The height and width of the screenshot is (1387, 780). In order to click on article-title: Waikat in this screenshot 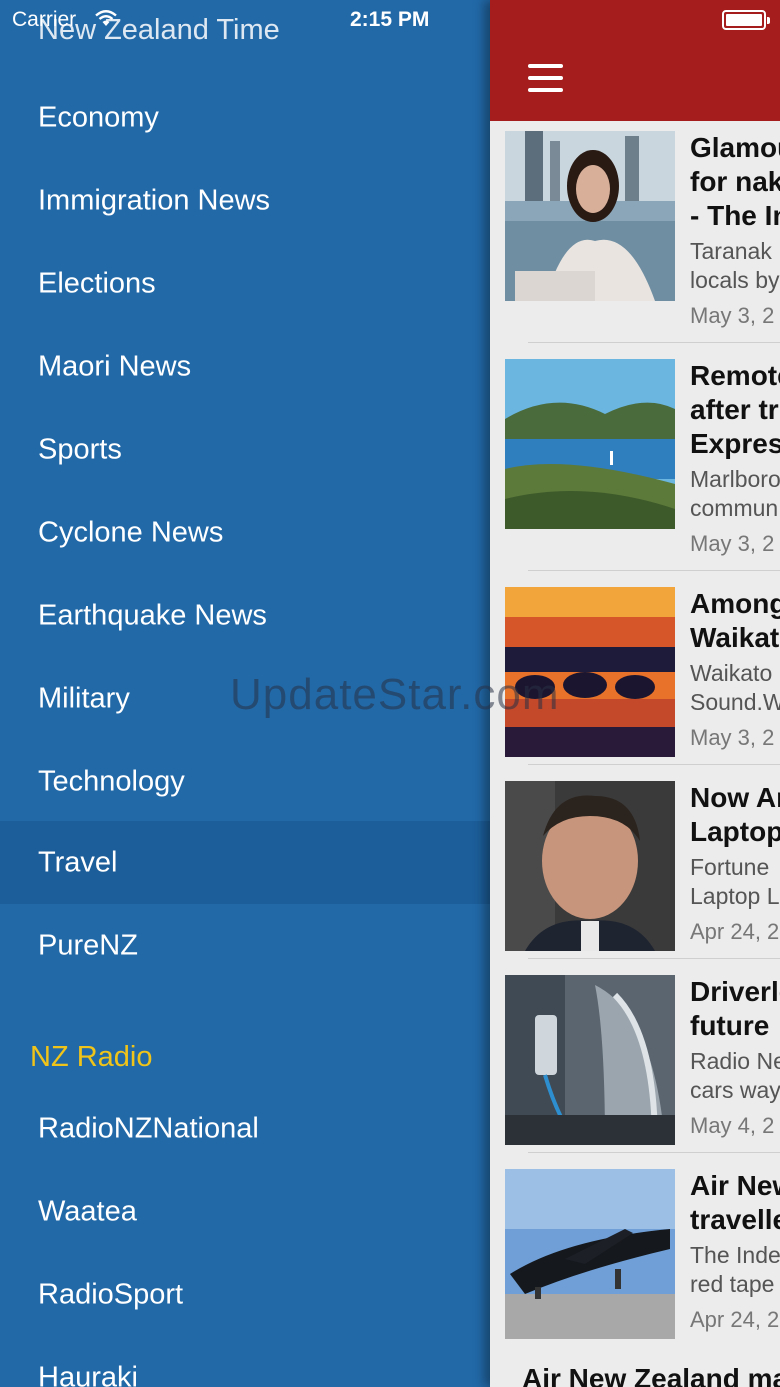, I will do `click(735, 637)`.